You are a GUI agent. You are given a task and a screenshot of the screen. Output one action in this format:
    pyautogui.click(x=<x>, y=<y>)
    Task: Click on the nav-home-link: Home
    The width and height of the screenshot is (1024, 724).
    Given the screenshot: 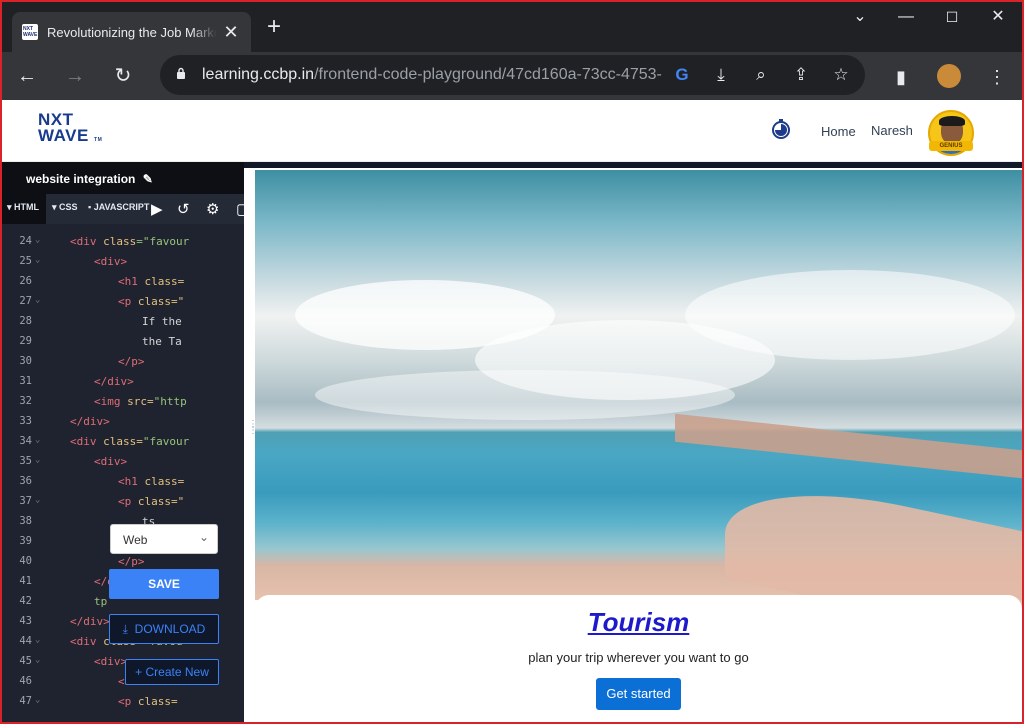 What is the action you would take?
    pyautogui.click(x=838, y=131)
    